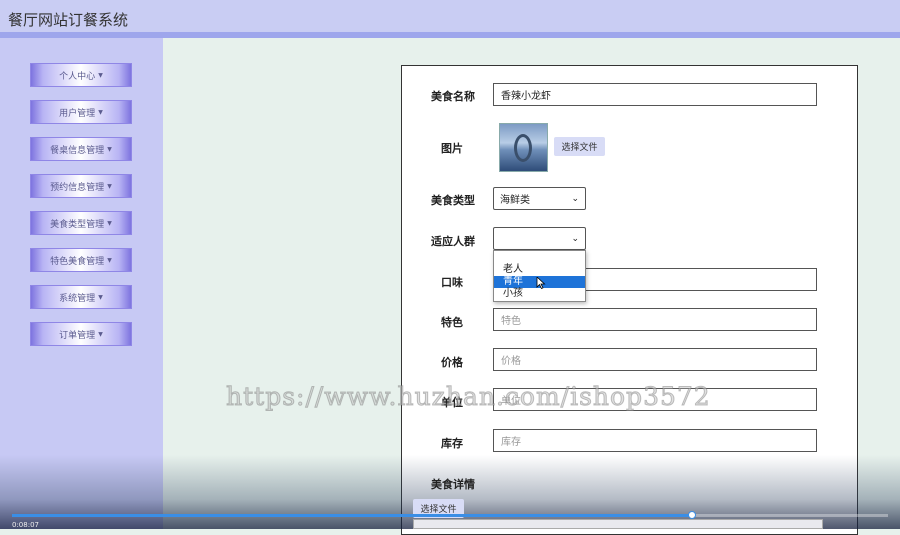 The image size is (900, 535). What do you see at coordinates (541, 283) in the screenshot?
I see `mouse-cursor-icon` at bounding box center [541, 283].